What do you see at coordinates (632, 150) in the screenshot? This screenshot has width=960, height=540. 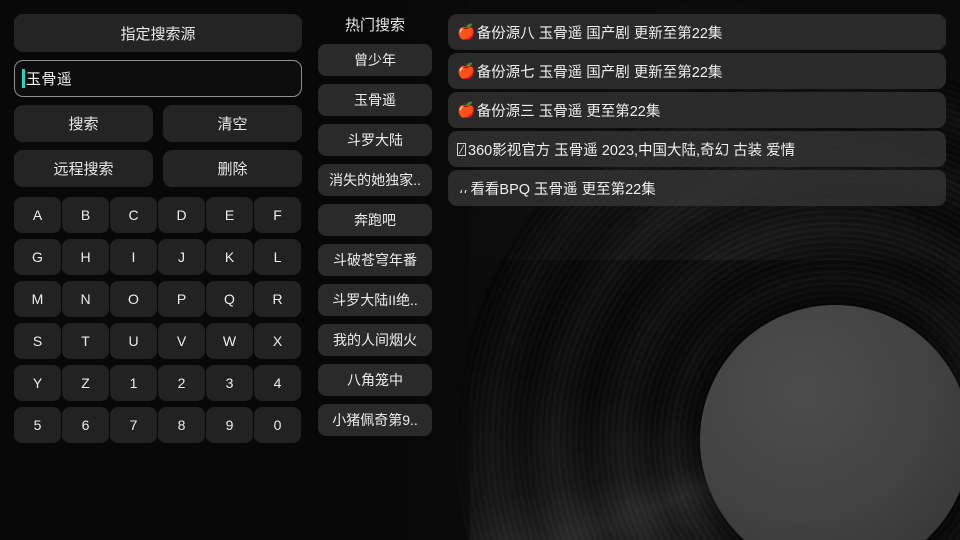 I see `result-row-text: 360影视官方 玉骨遥 2023,中国大陆,奇幻 古装 爱情` at bounding box center [632, 150].